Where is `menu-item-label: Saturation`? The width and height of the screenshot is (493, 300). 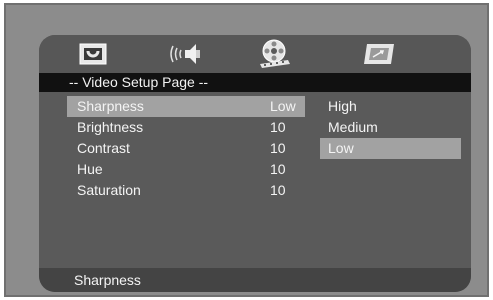
menu-item-label: Saturation is located at coordinates (109, 190).